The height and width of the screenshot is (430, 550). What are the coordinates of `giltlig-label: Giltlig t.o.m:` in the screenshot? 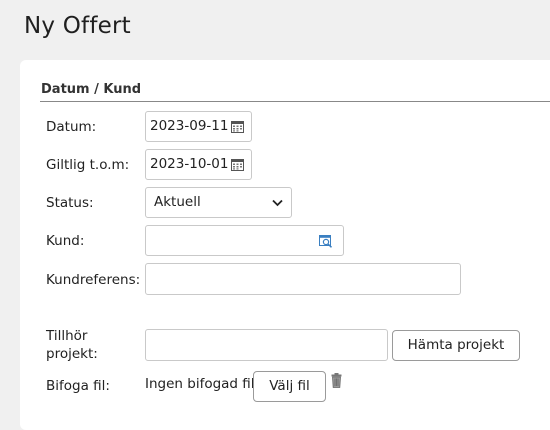 It's located at (88, 165).